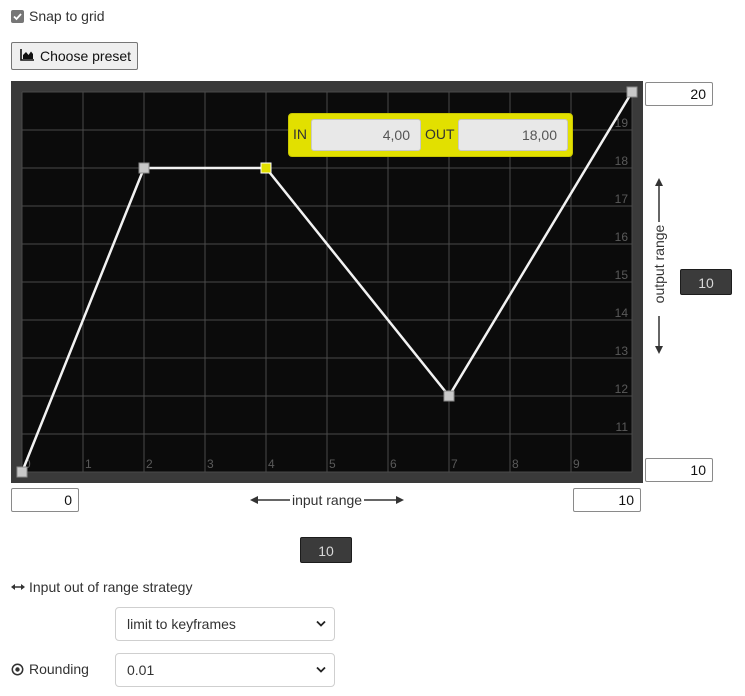  I want to click on in-value-input: 4,00, so click(366, 135).